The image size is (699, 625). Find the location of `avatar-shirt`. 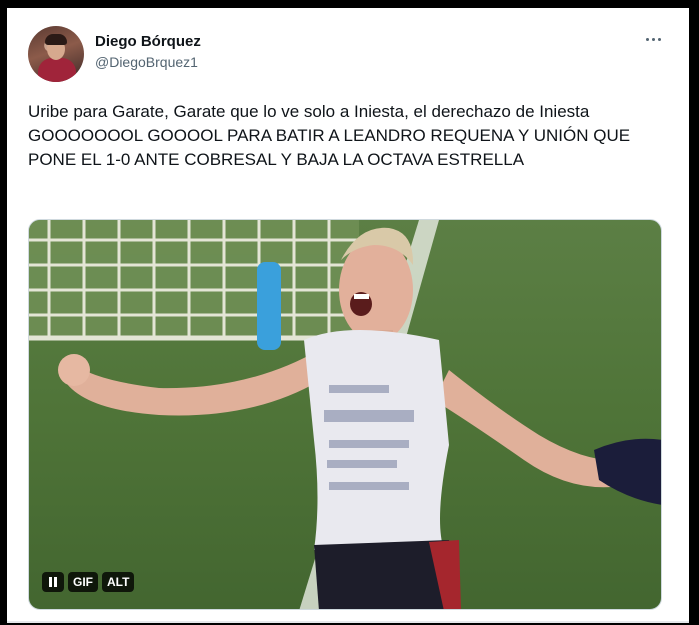

avatar-shirt is located at coordinates (57, 70).